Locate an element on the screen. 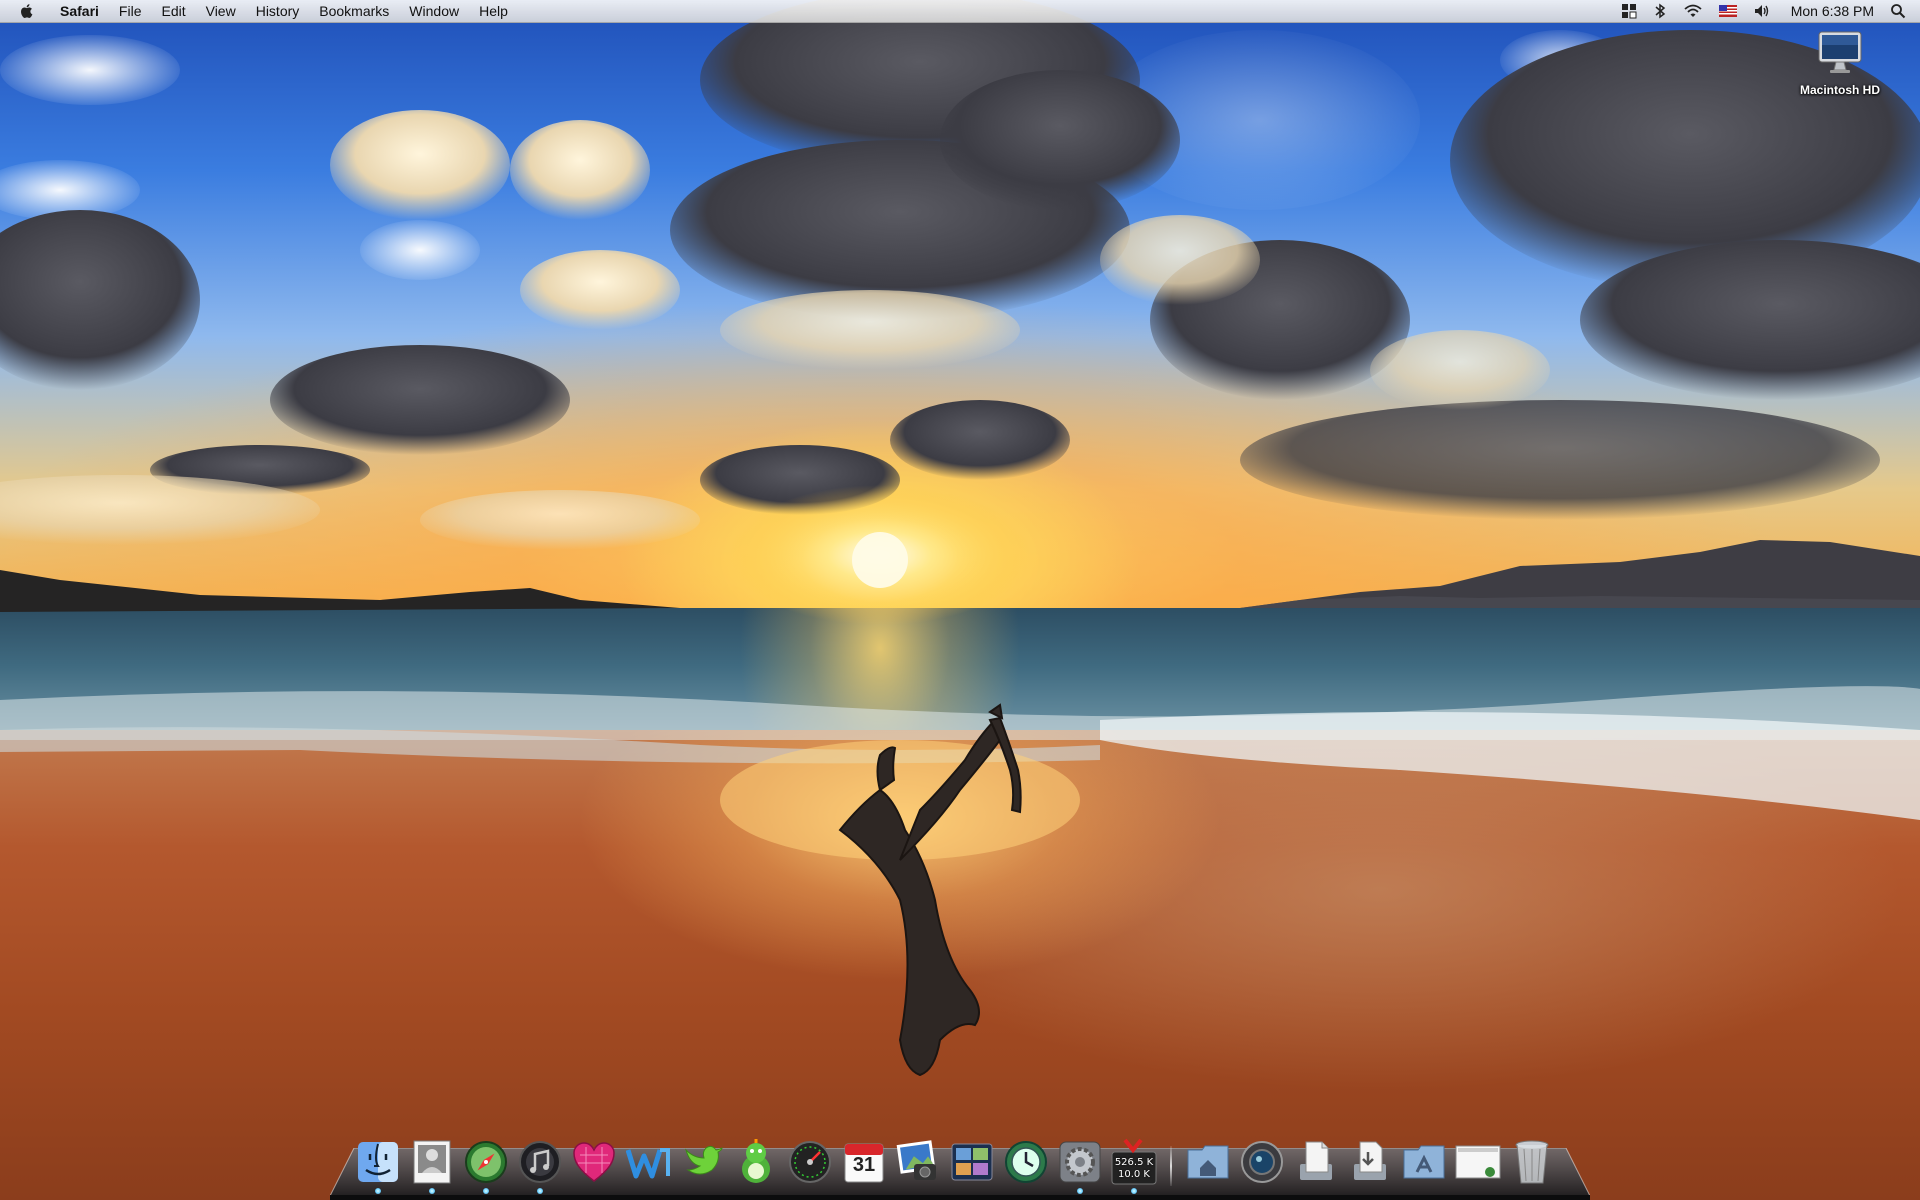 This screenshot has width=1920, height=1200. network-meter-icon: 526.5 K 10.0 K is located at coordinates (1134, 1165).